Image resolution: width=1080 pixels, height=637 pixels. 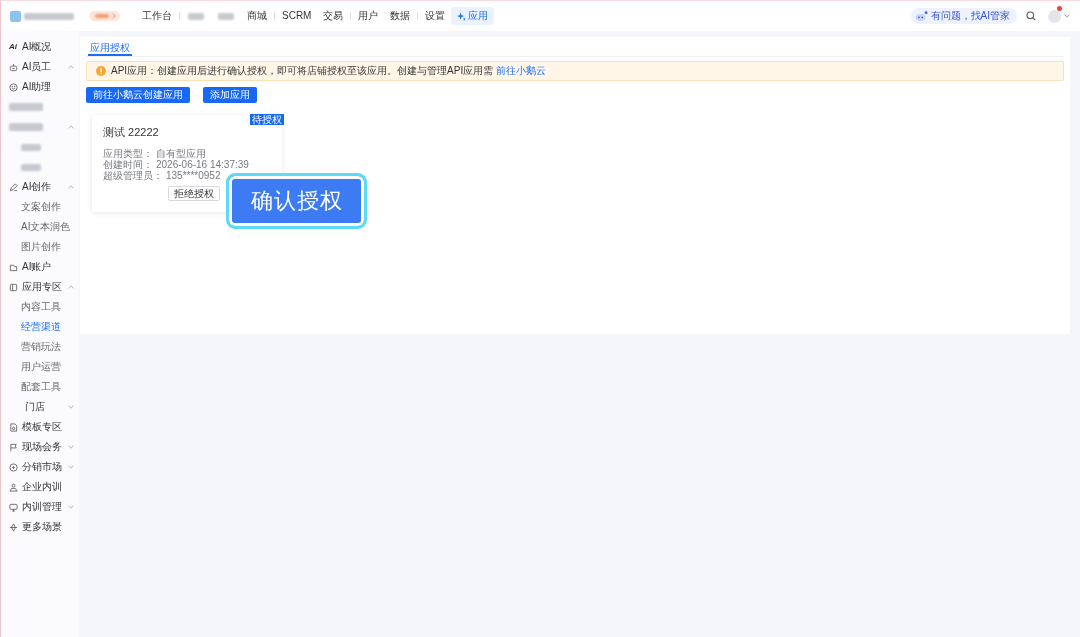 What do you see at coordinates (13, 287) in the screenshot?
I see `panel-icon` at bounding box center [13, 287].